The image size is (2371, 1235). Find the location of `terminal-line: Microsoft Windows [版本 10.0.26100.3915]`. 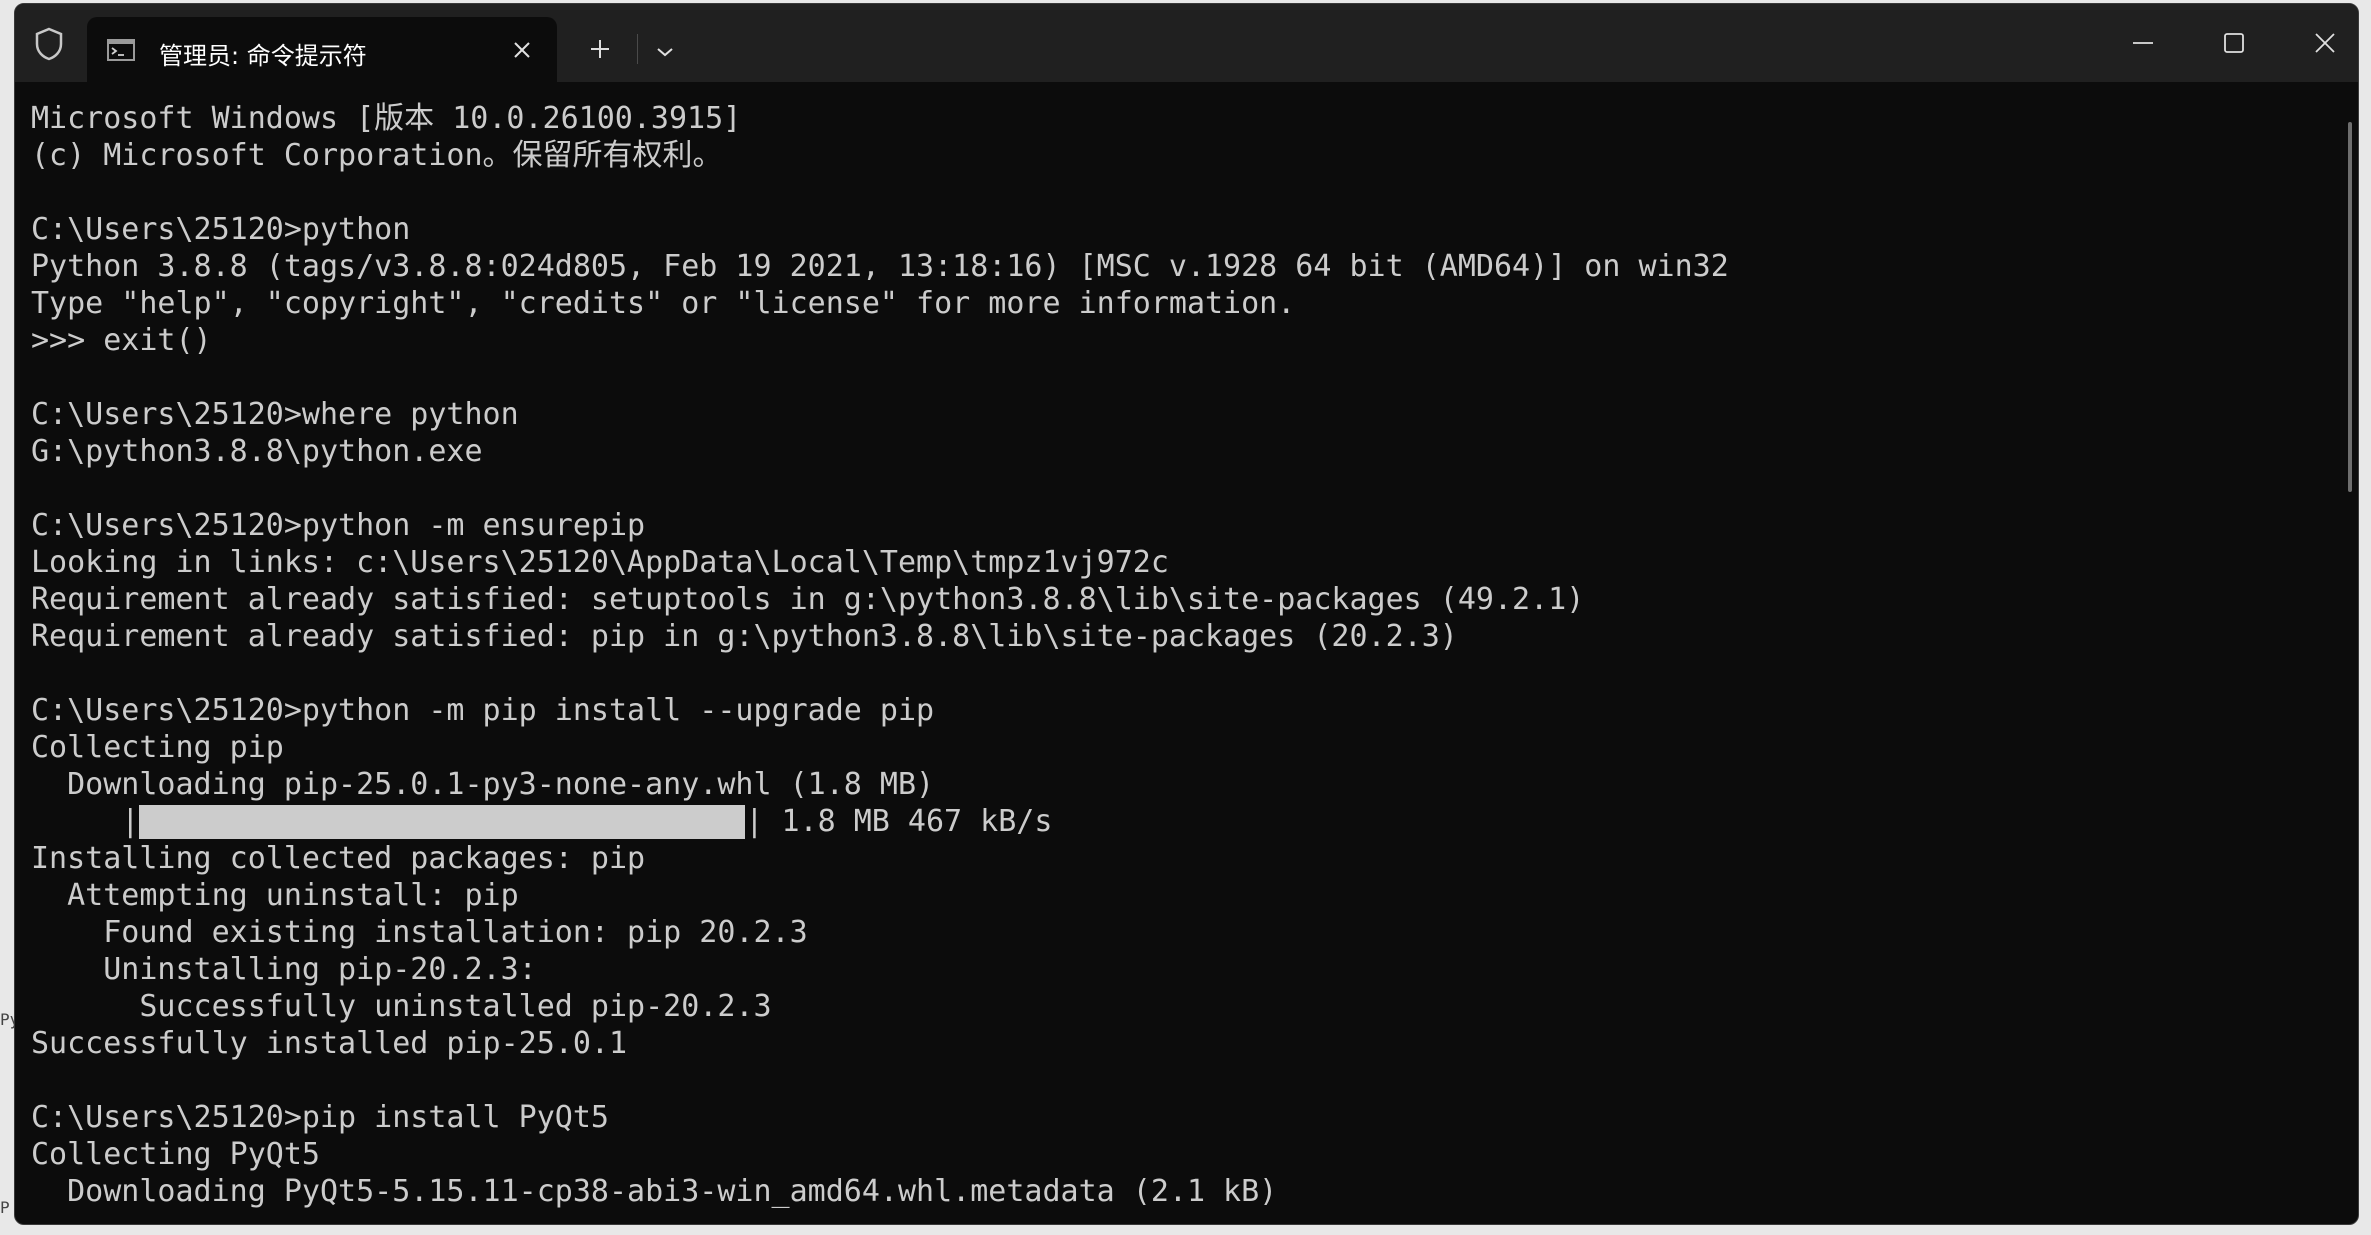

terminal-line: Microsoft Windows [版本 10.0.26100.3915] is located at coordinates (386, 118).